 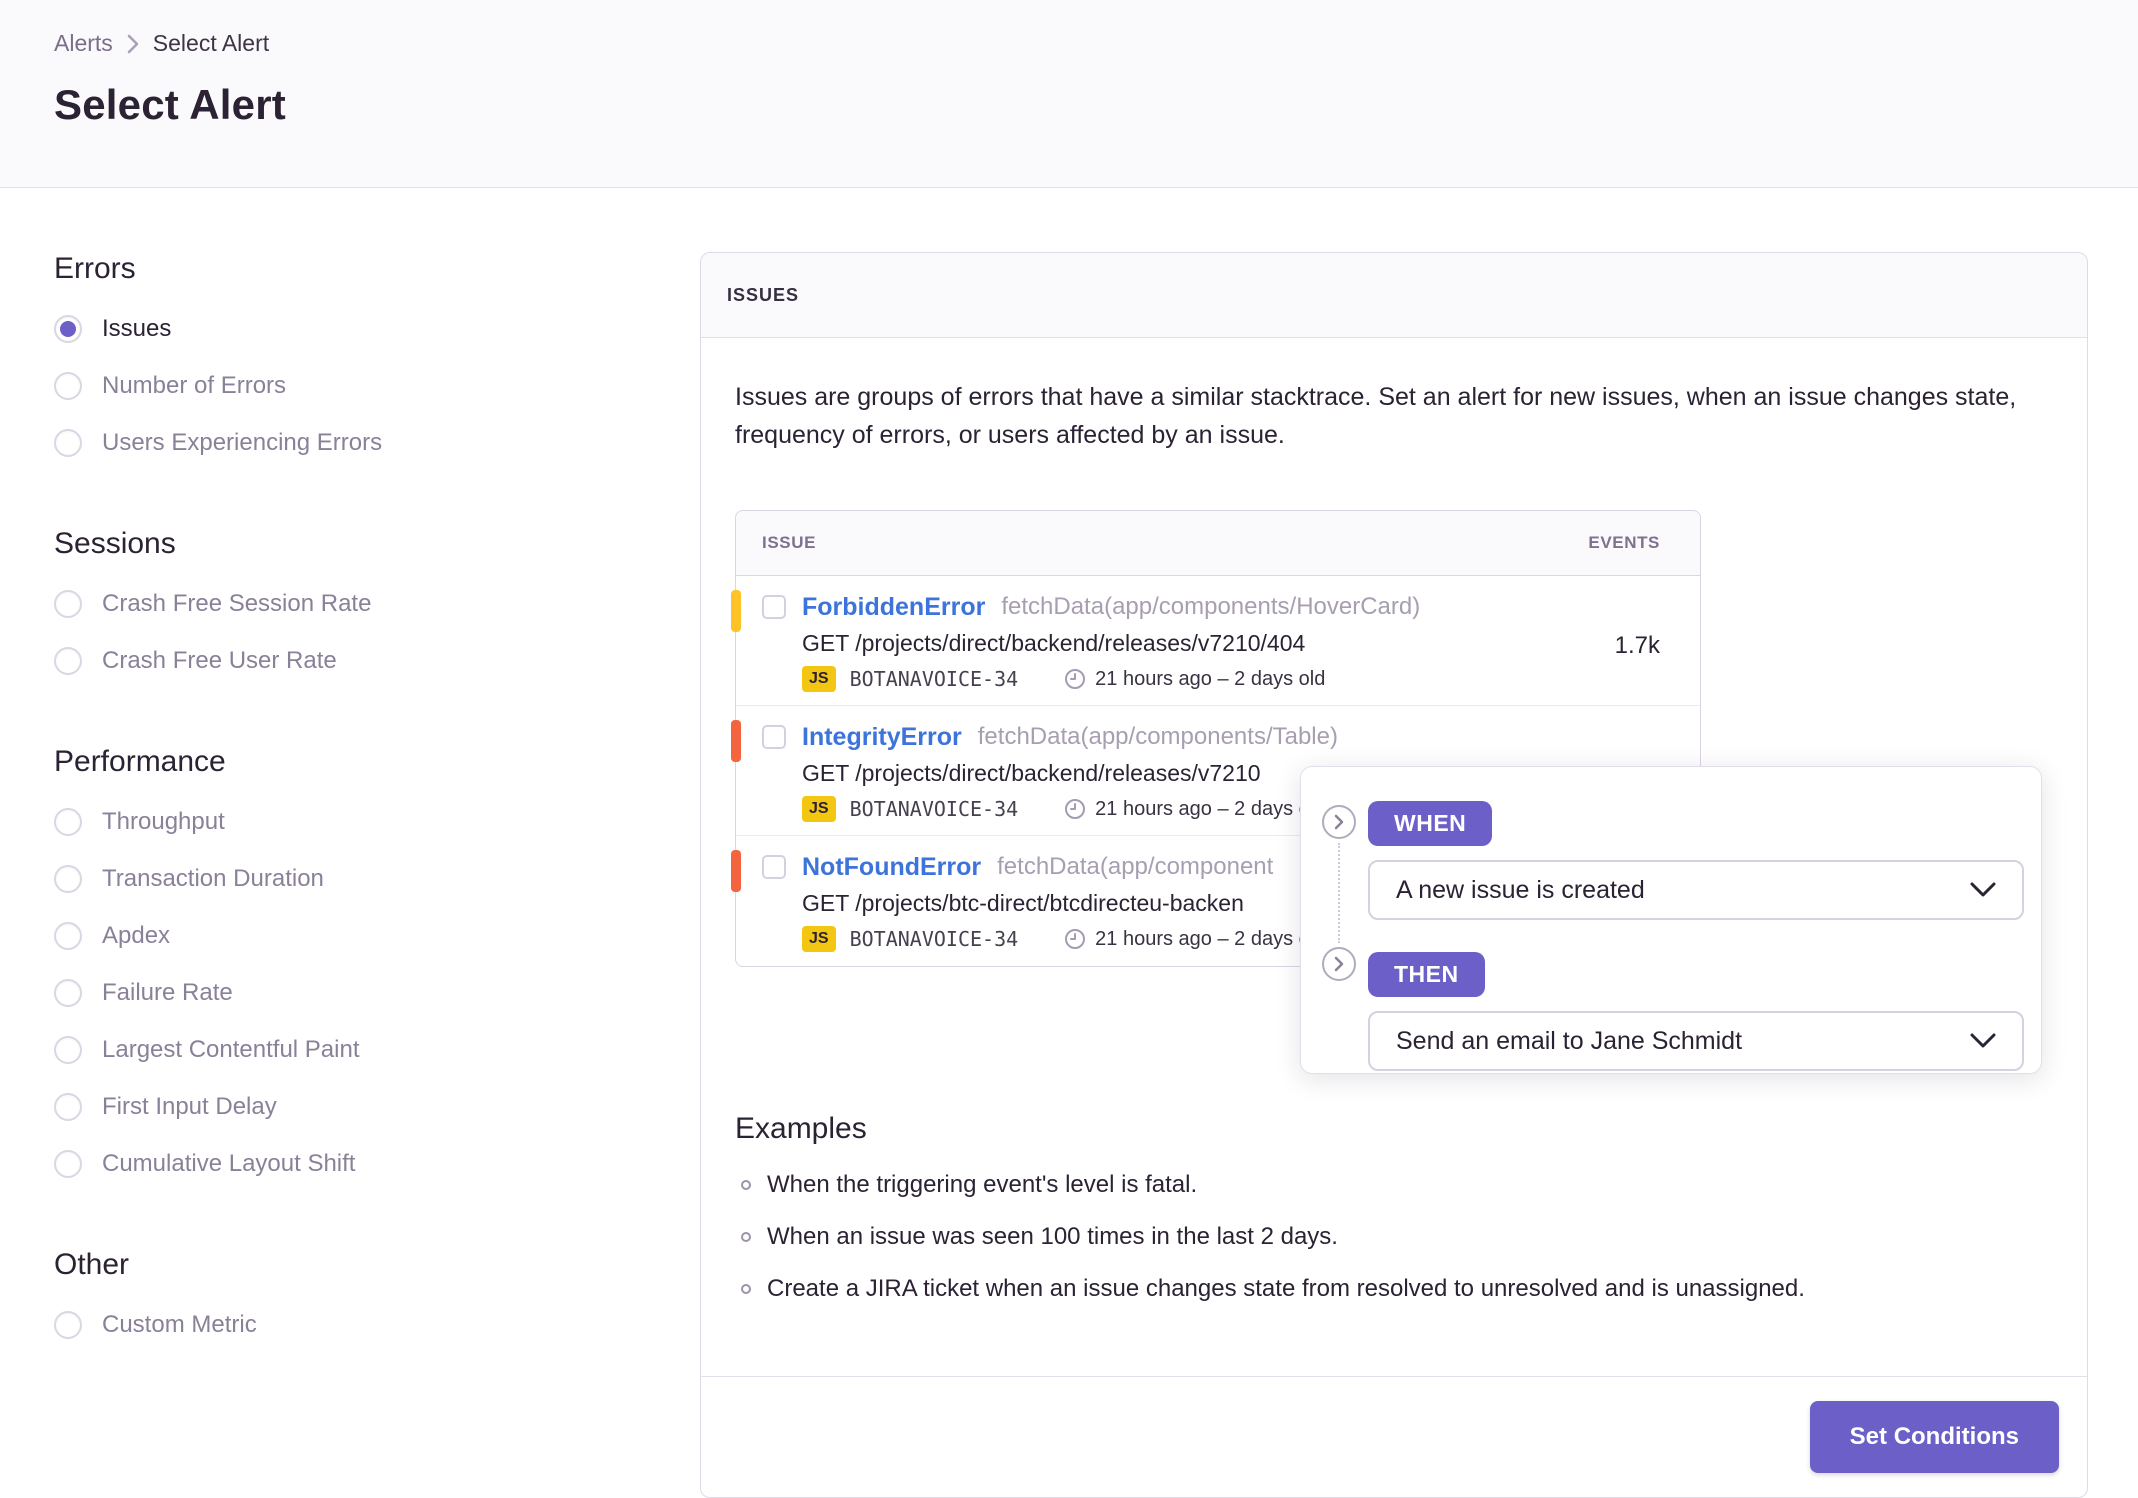 What do you see at coordinates (136, 935) in the screenshot?
I see `option-label: Apdex` at bounding box center [136, 935].